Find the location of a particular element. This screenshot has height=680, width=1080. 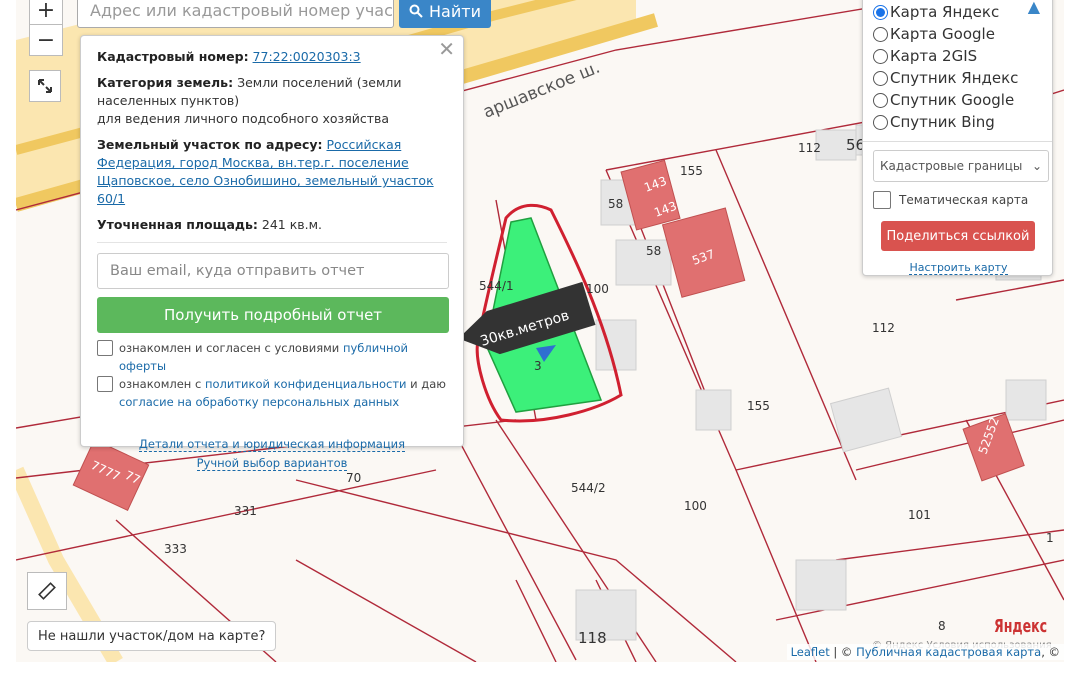

overlay-select: Кадастровые границы ⌄ is located at coordinates (961, 166).